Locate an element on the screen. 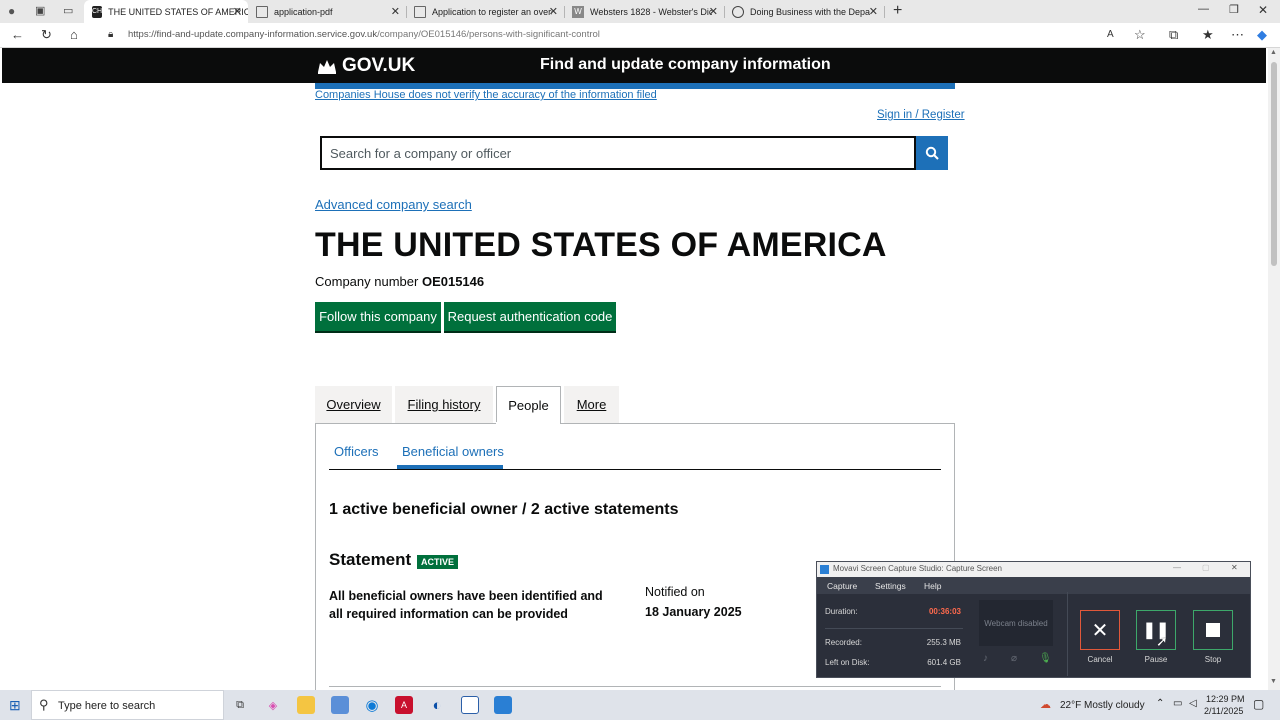 The width and height of the screenshot is (1280, 720). maximize-icon: ▢ is located at coordinates (1206, 567).